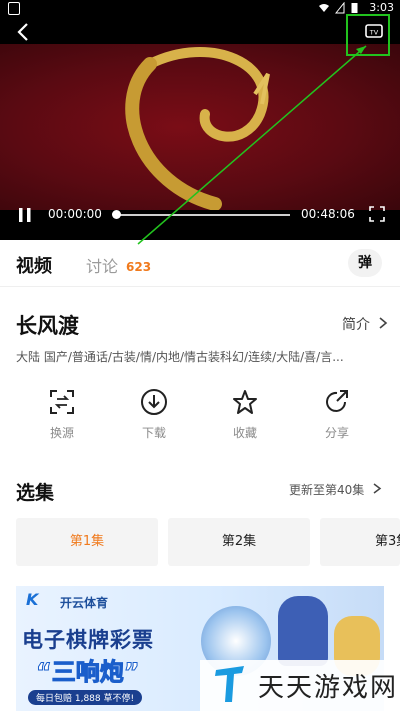 This screenshot has height=711, width=400. I want to click on danmu-toggle-button: 弹, so click(365, 263).